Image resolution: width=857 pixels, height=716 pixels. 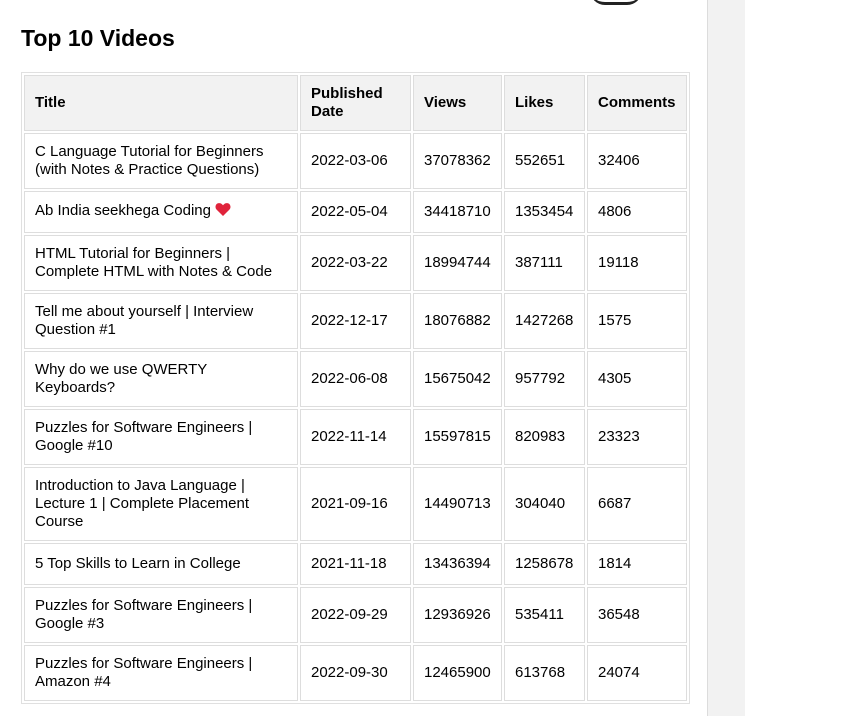 I want to click on cell-title: Why do we use QWERTY Keyboards?, so click(x=161, y=379).